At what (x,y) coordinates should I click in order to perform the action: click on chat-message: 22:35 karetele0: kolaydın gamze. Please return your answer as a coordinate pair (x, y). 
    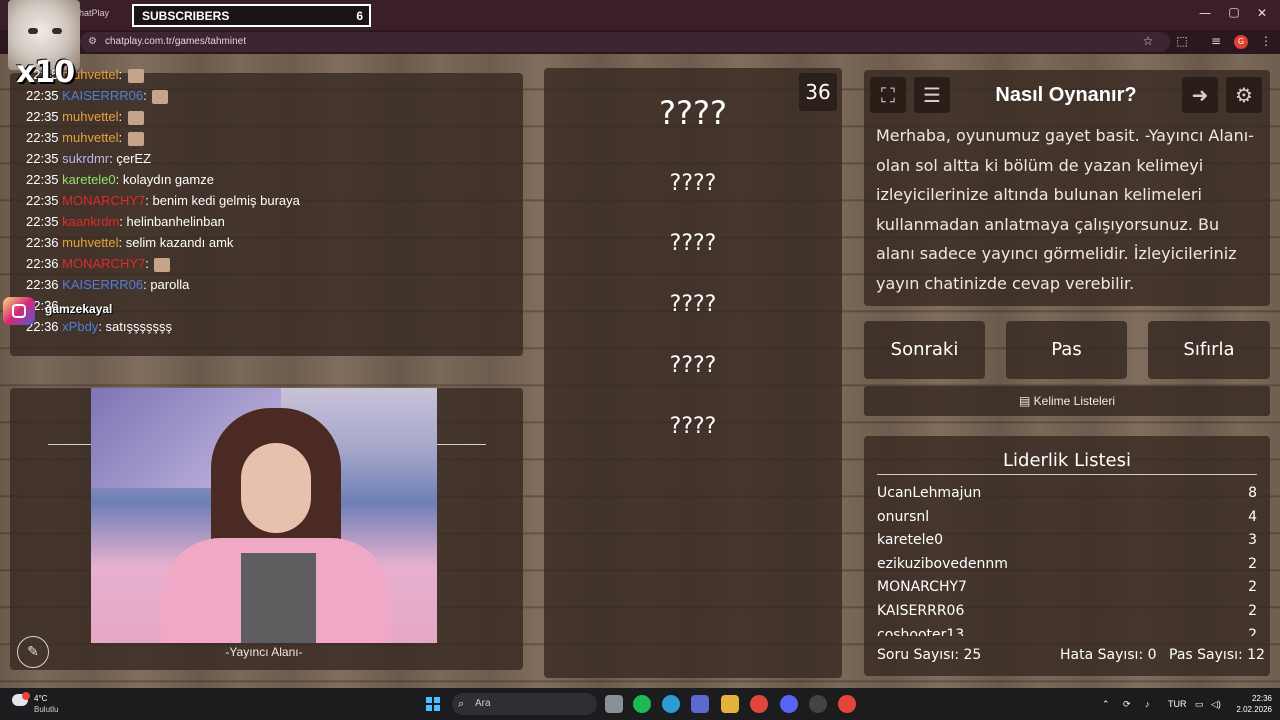
    Looking at the image, I should click on (120, 179).